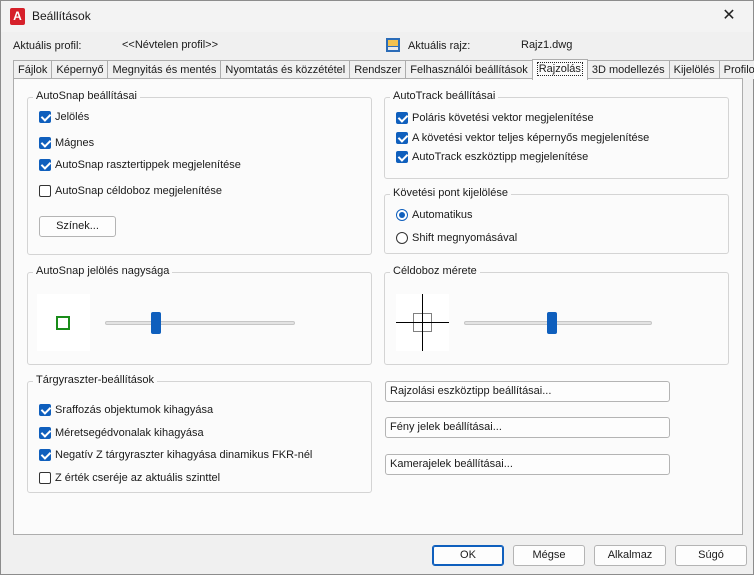 The image size is (754, 575). Describe the element at coordinates (393, 45) in the screenshot. I see `drawing-file-icon` at that location.